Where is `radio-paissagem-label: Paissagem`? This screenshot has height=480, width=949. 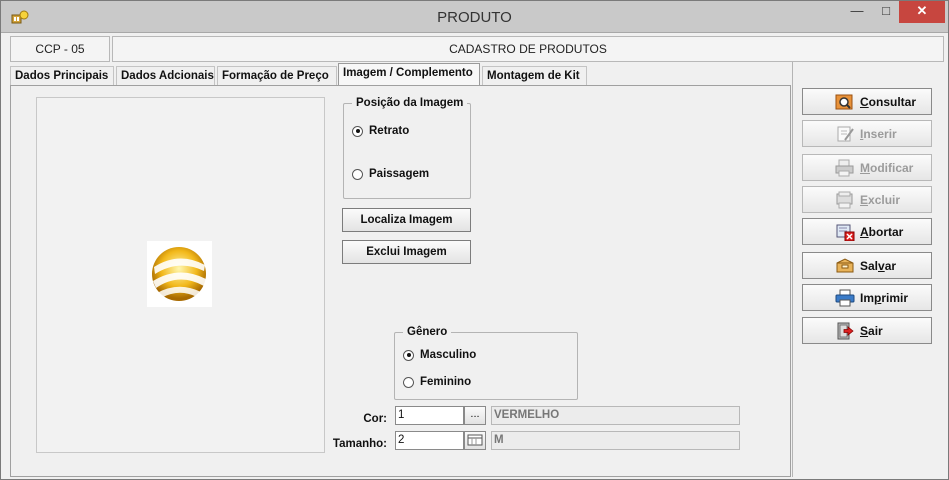 radio-paissagem-label: Paissagem is located at coordinates (399, 174).